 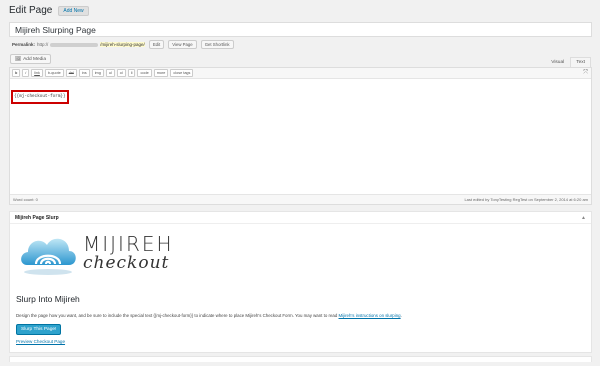 What do you see at coordinates (161, 73) in the screenshot?
I see `qt-more-button: more` at bounding box center [161, 73].